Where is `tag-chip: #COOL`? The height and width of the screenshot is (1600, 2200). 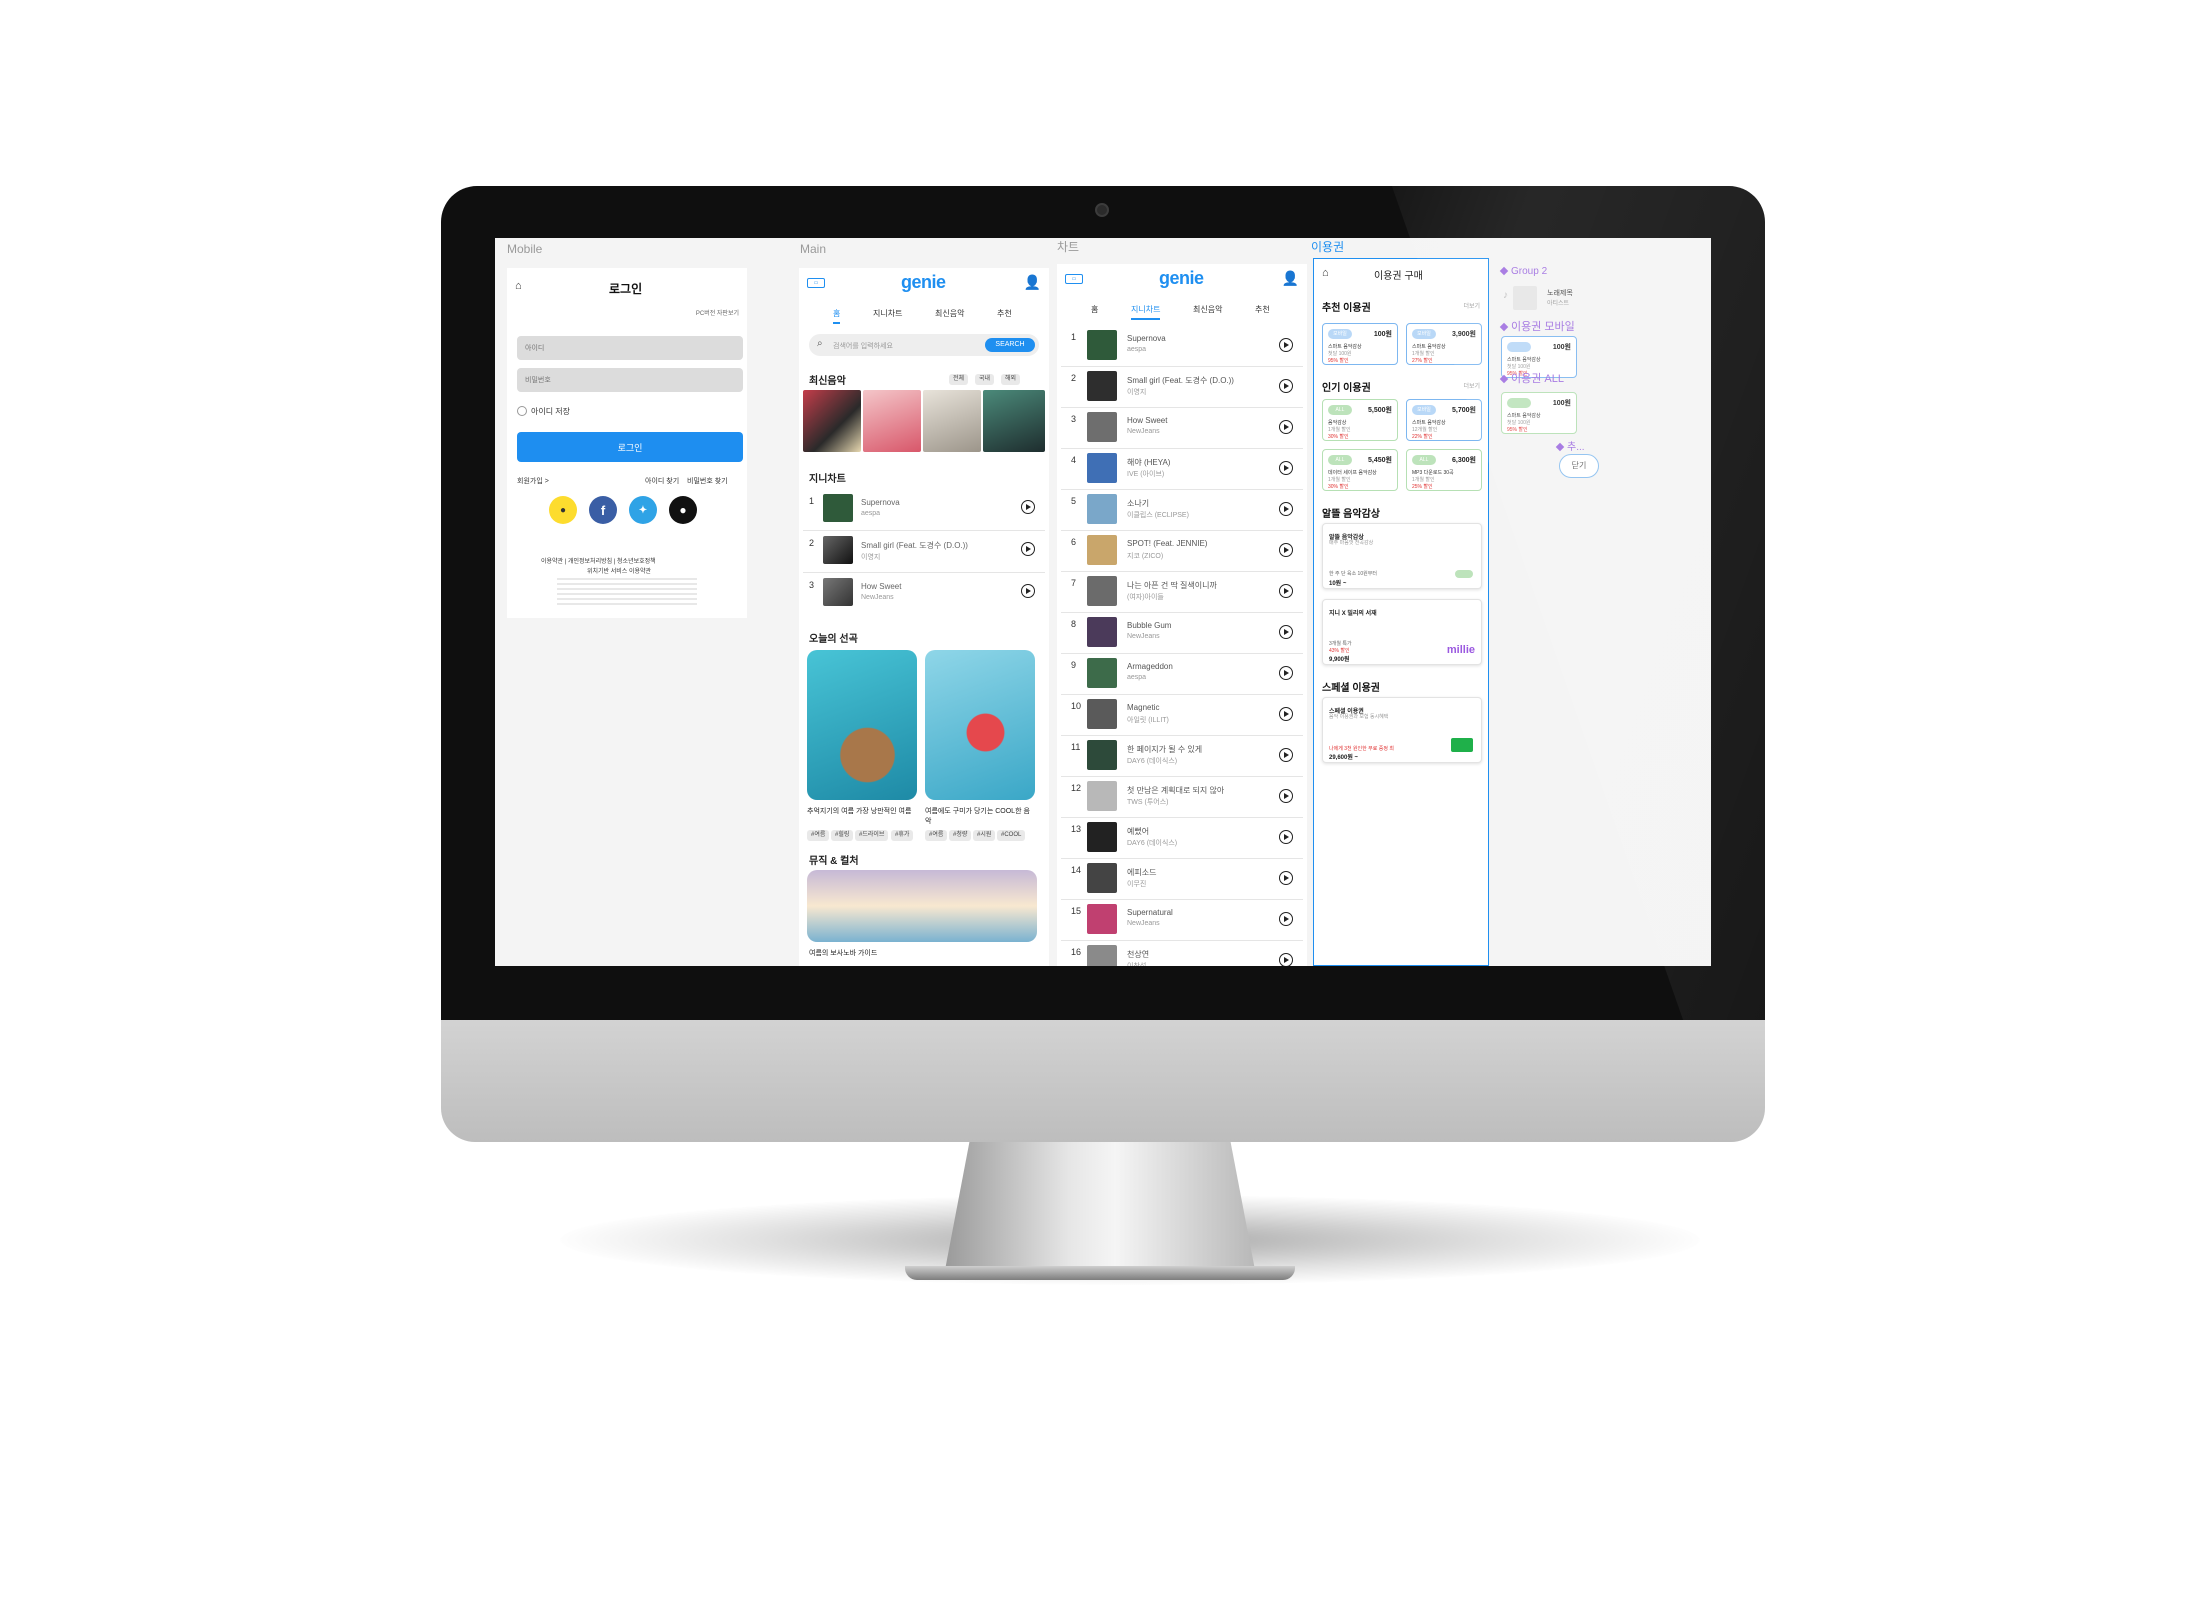
tag-chip: #COOL is located at coordinates (1011, 835).